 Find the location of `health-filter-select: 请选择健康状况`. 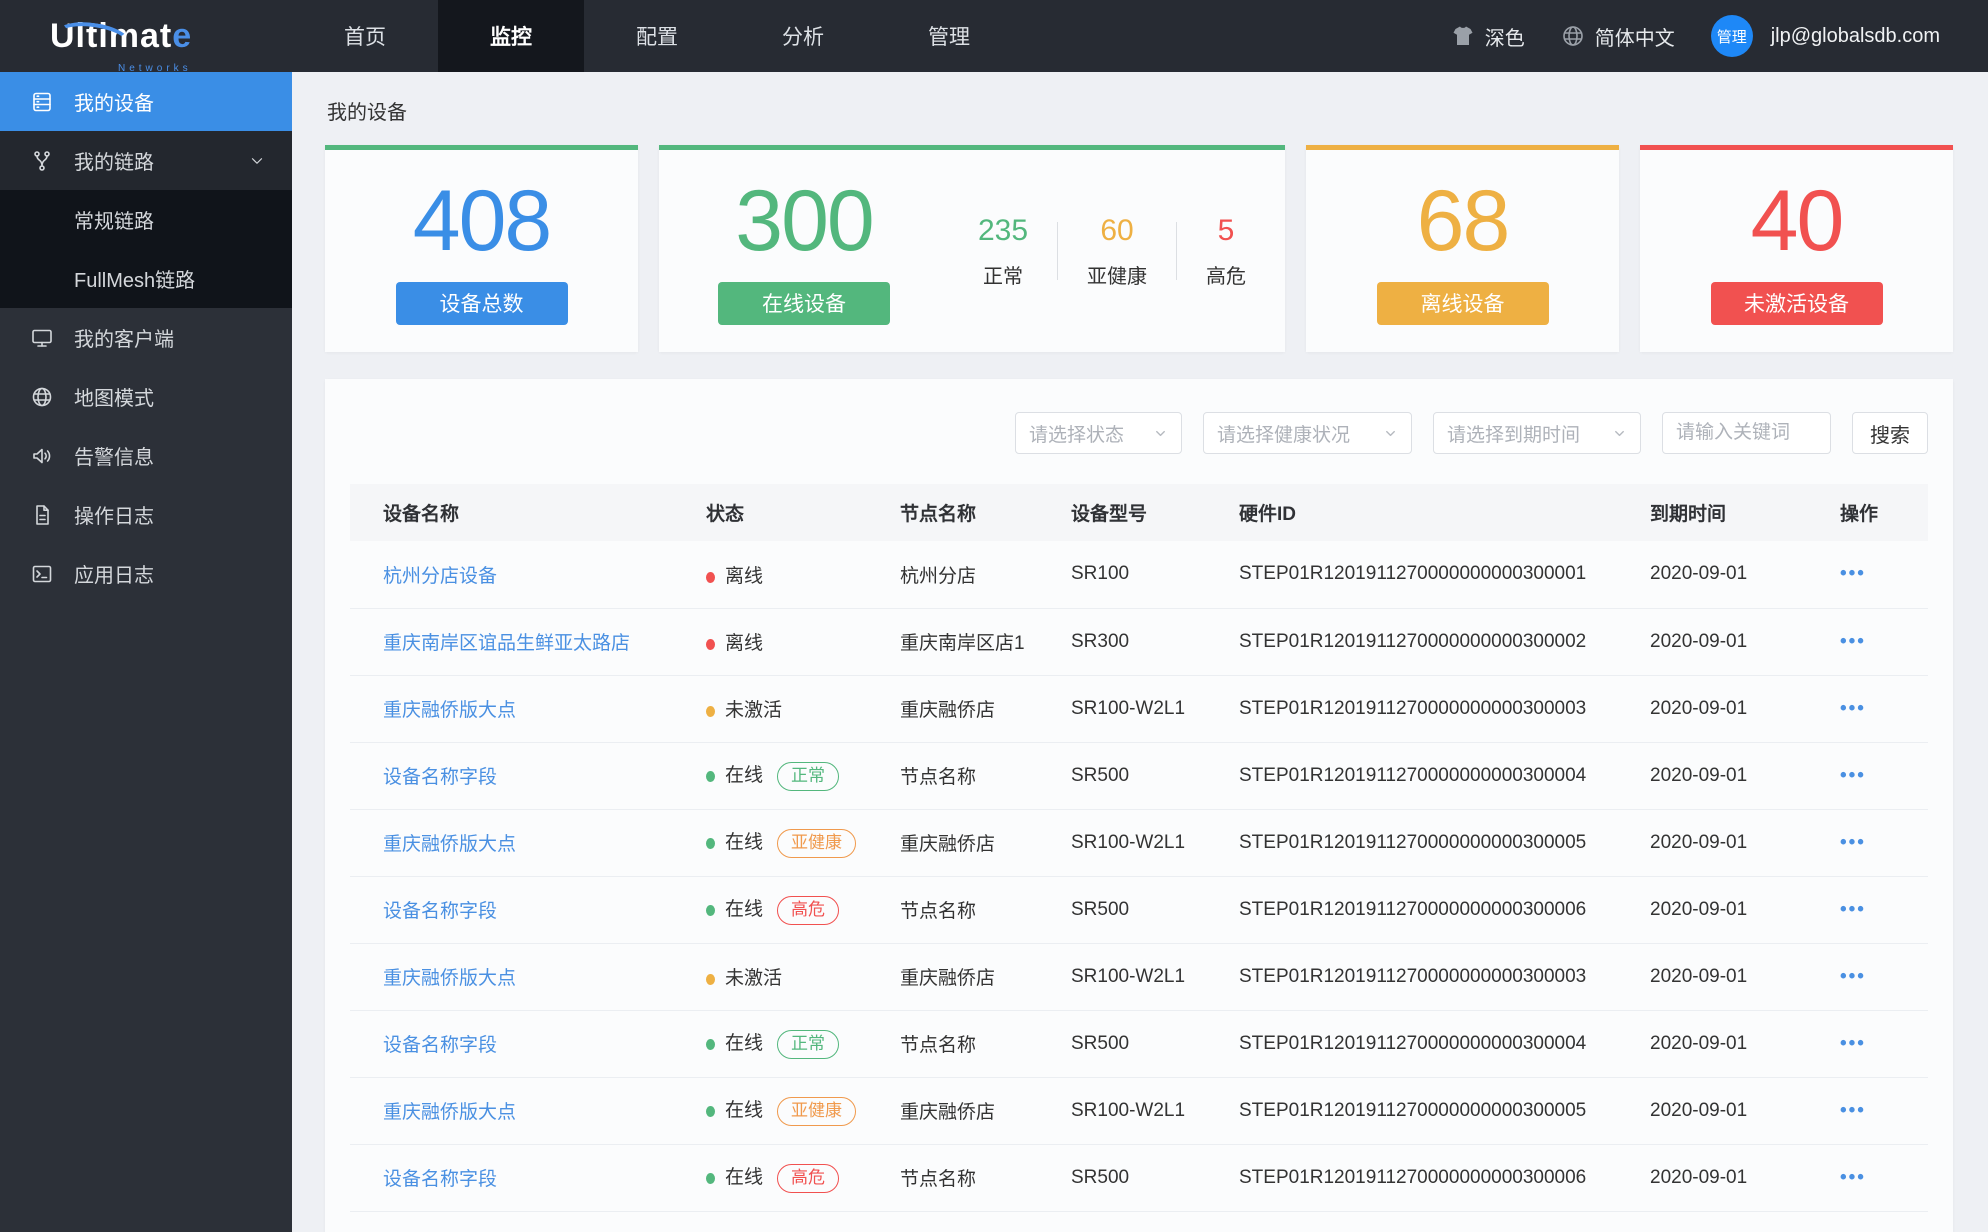

health-filter-select: 请选择健康状况 is located at coordinates (1307, 433).